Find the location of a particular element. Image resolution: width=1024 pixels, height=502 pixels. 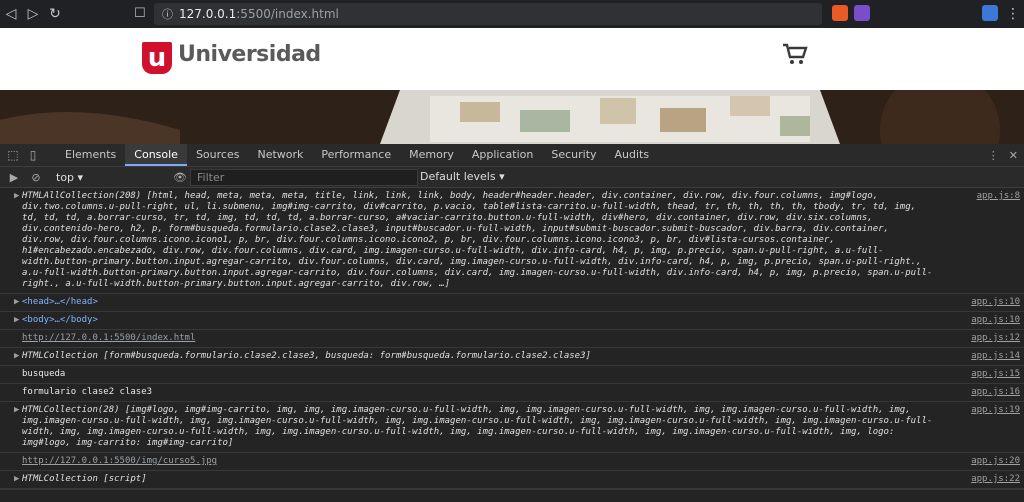

source-link: app.js:14 is located at coordinates (995, 356).